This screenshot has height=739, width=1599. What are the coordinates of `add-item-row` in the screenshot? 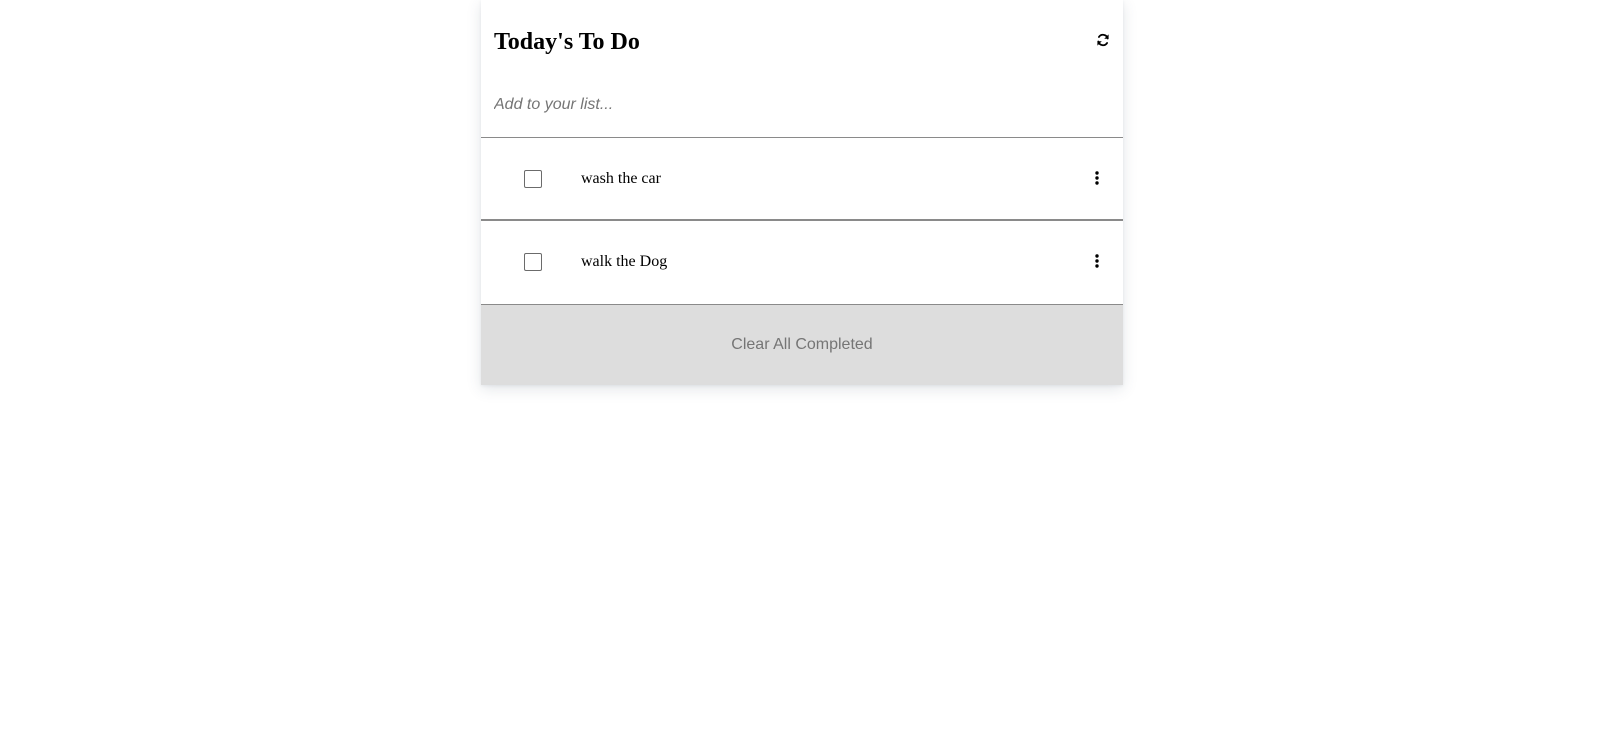 It's located at (802, 111).